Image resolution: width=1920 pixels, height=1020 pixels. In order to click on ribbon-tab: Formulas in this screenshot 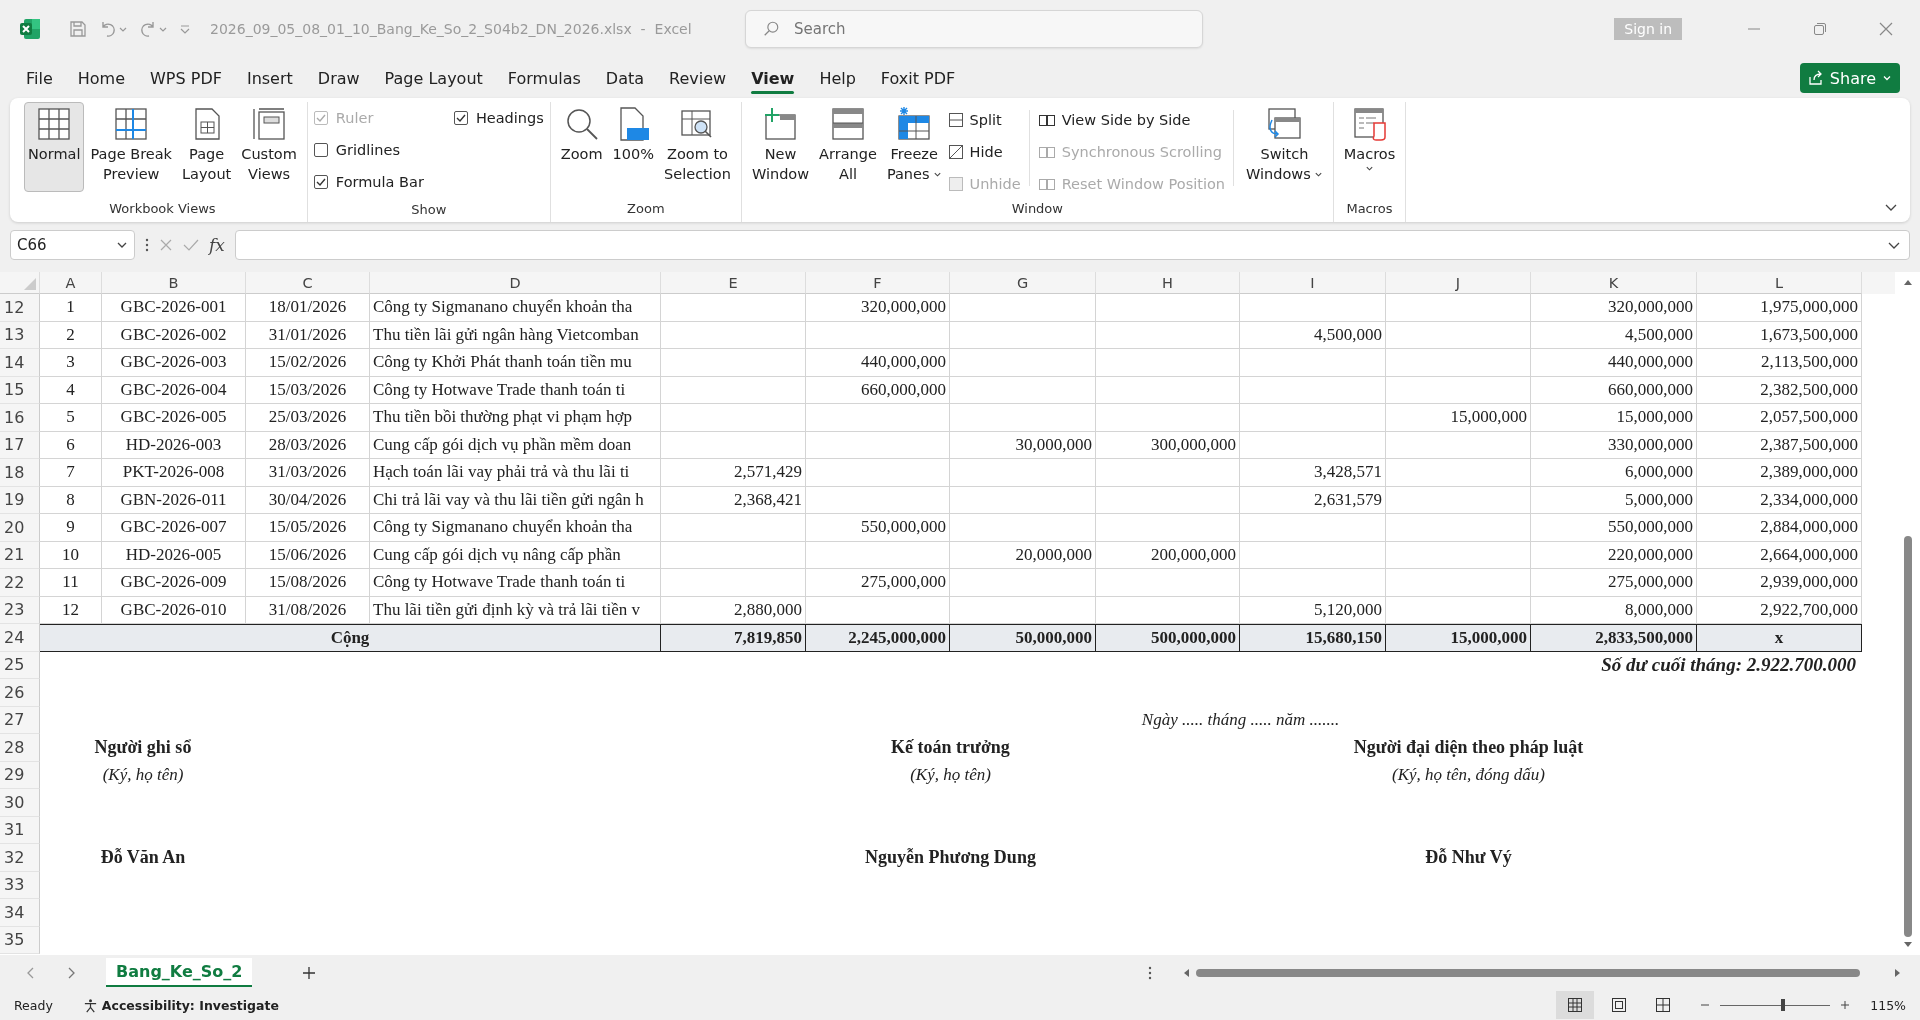, I will do `click(544, 78)`.